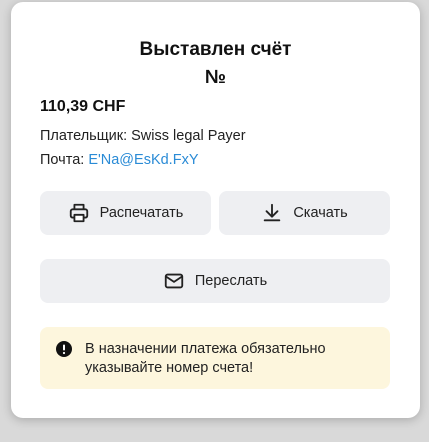  What do you see at coordinates (62, 160) in the screenshot?
I see `email-label: Почта:` at bounding box center [62, 160].